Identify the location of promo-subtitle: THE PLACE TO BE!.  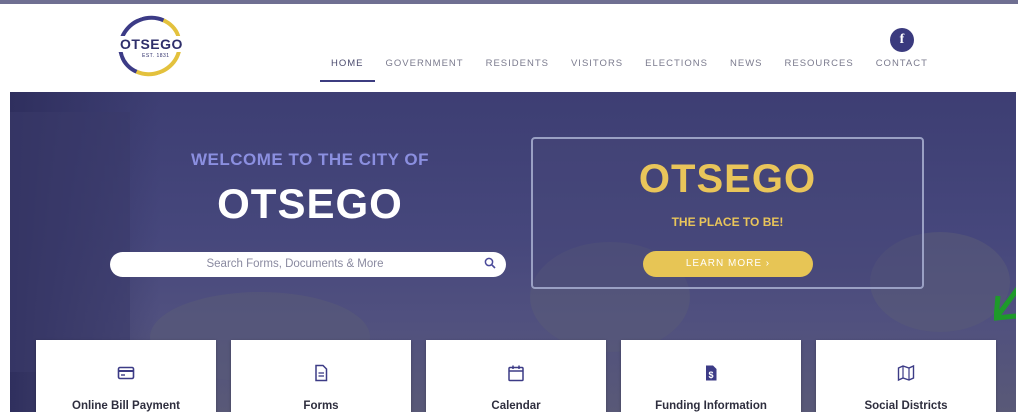
(727, 222).